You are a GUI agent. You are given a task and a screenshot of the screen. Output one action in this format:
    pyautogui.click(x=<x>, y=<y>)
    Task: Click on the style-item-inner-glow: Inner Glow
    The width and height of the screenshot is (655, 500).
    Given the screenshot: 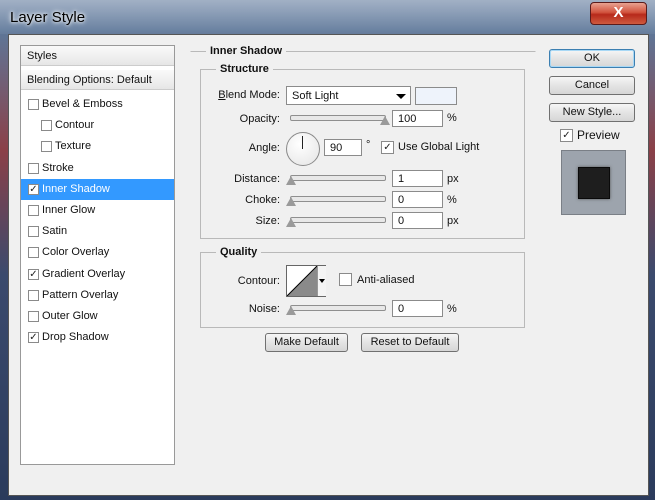 What is the action you would take?
    pyautogui.click(x=97, y=210)
    